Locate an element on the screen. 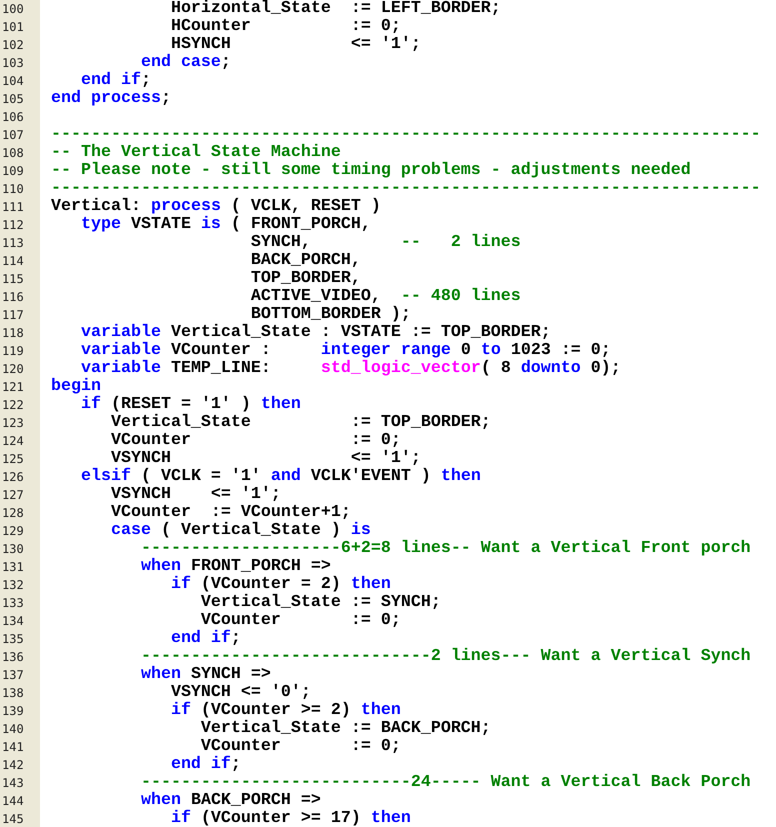 The height and width of the screenshot is (827, 776). line-number: 113 is located at coordinates (13, 243).